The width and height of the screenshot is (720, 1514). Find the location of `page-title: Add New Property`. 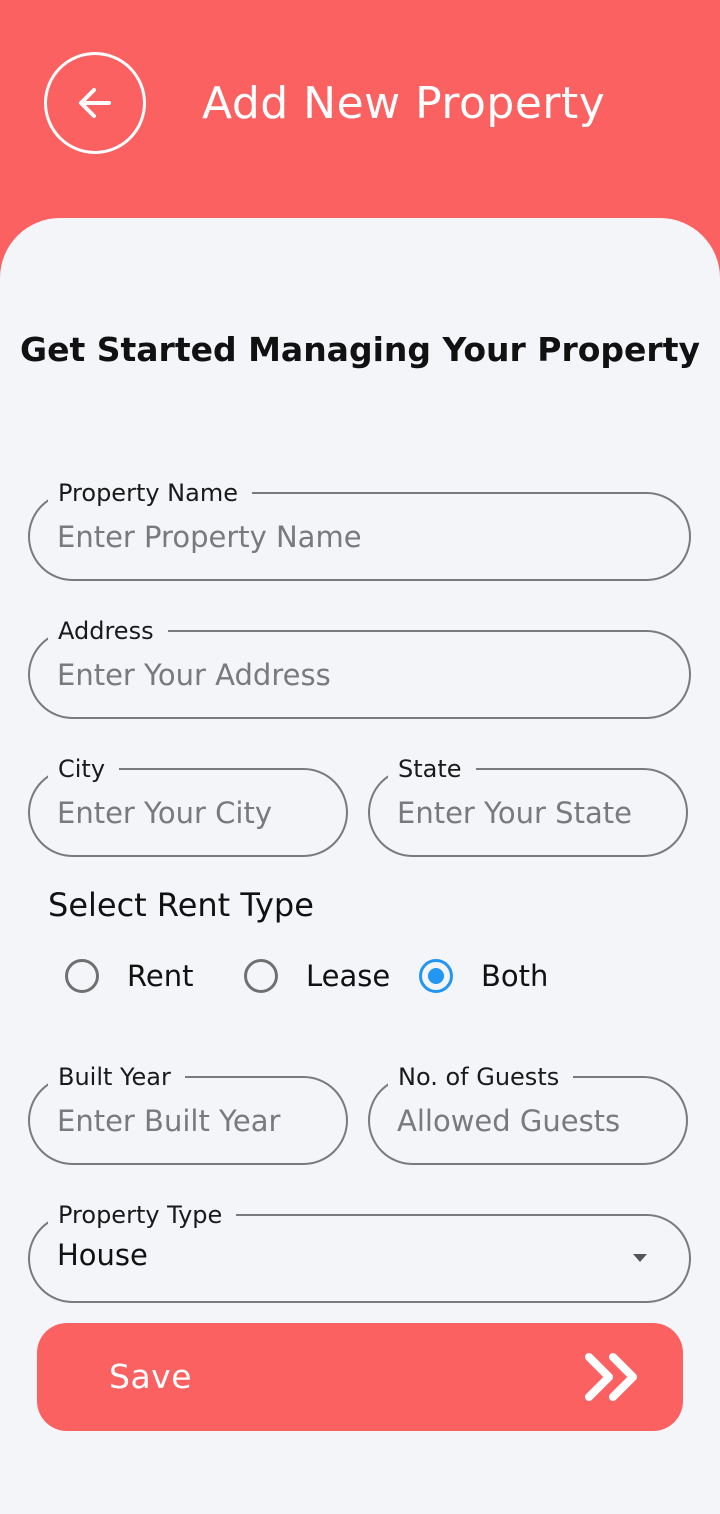

page-title: Add New Property is located at coordinates (404, 103).